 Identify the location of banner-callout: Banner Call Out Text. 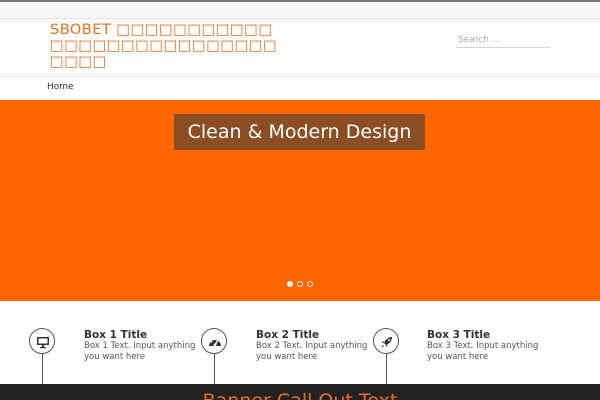
(300, 392).